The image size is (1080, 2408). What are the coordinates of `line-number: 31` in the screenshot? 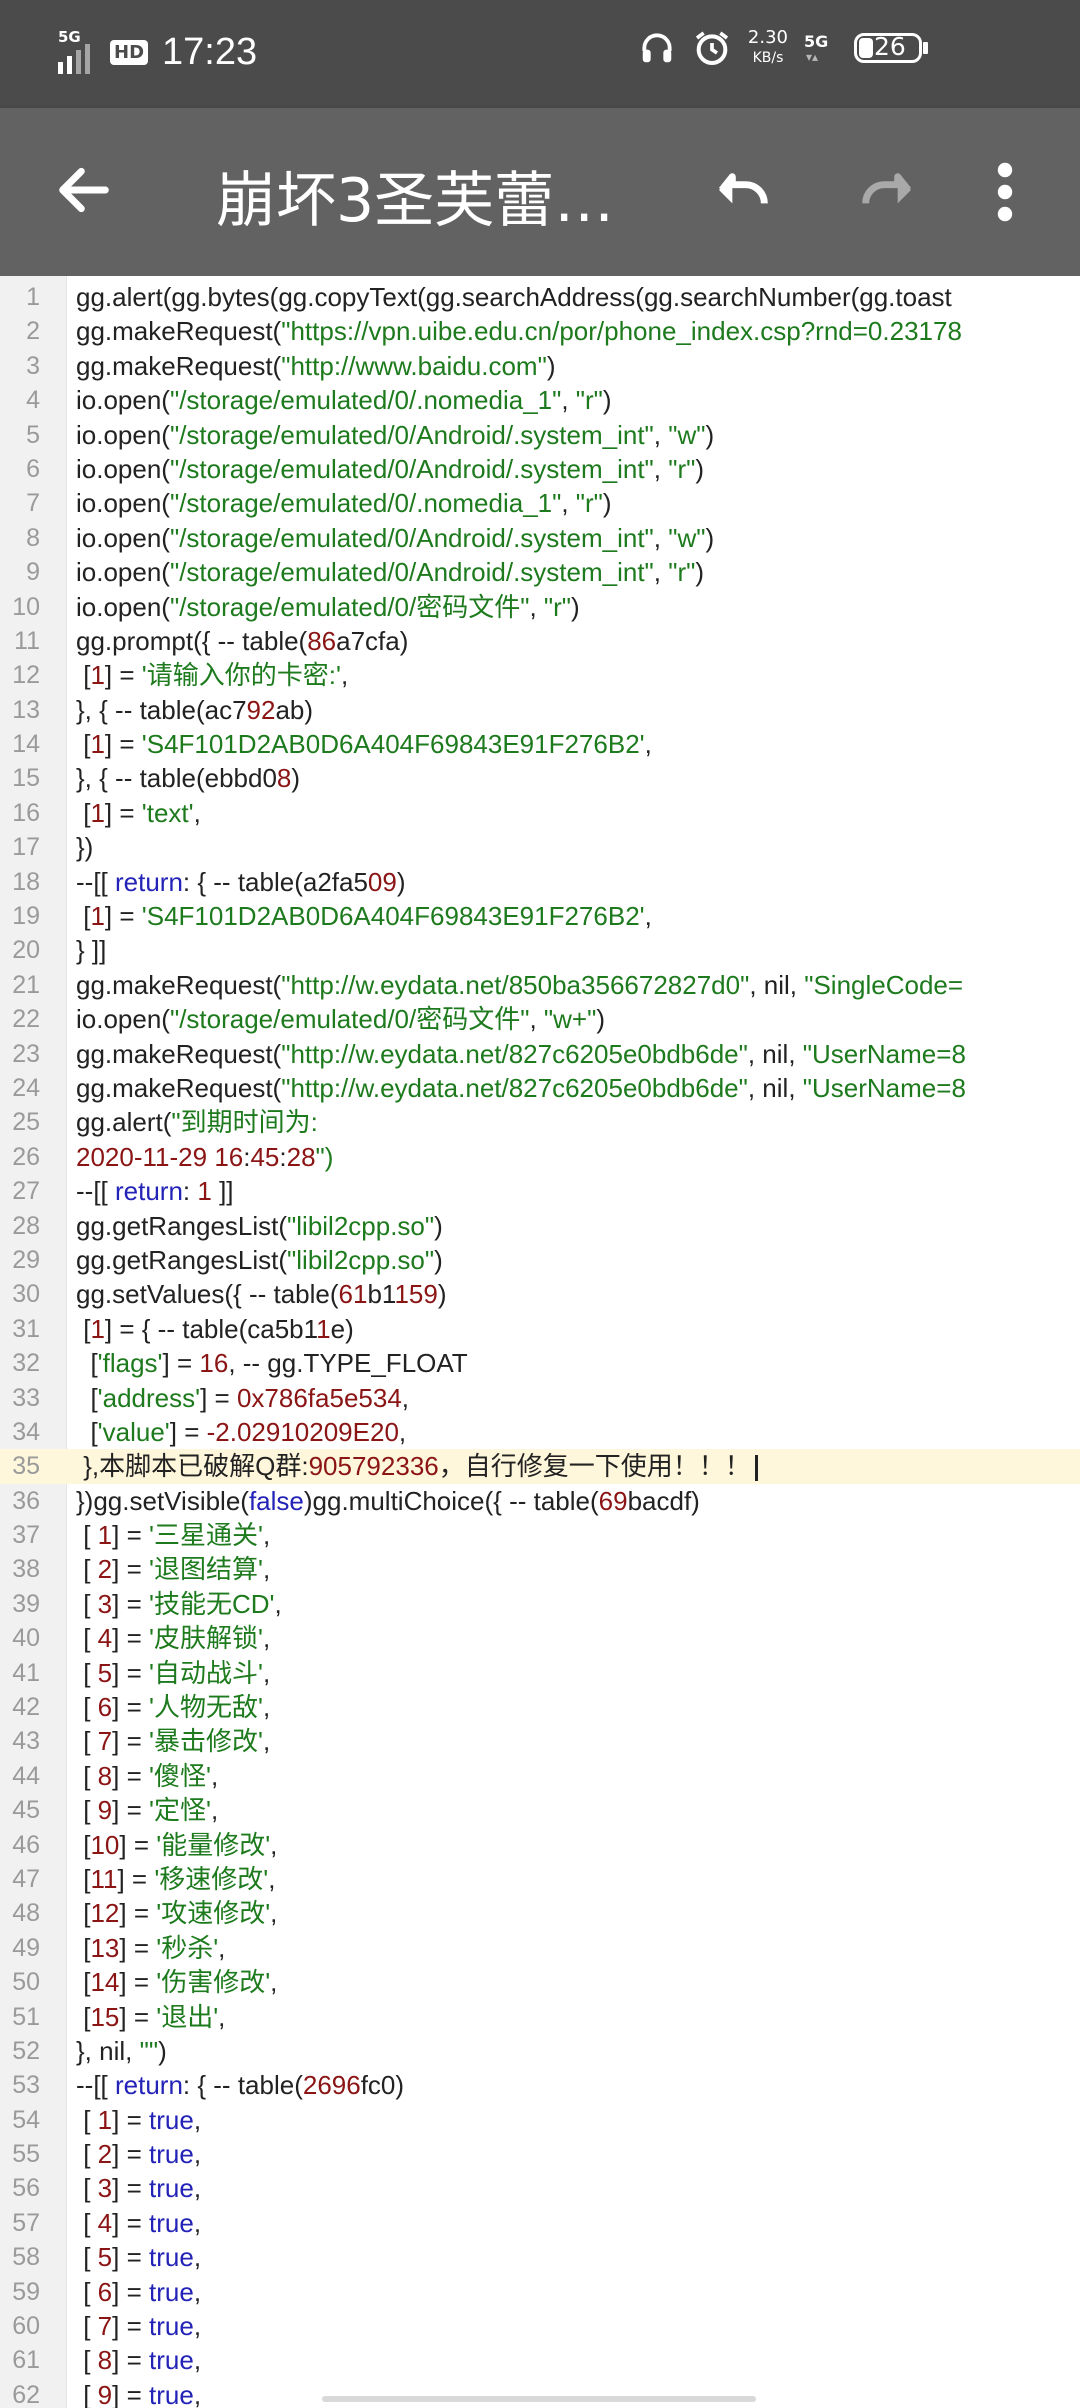 It's located at (26, 1328).